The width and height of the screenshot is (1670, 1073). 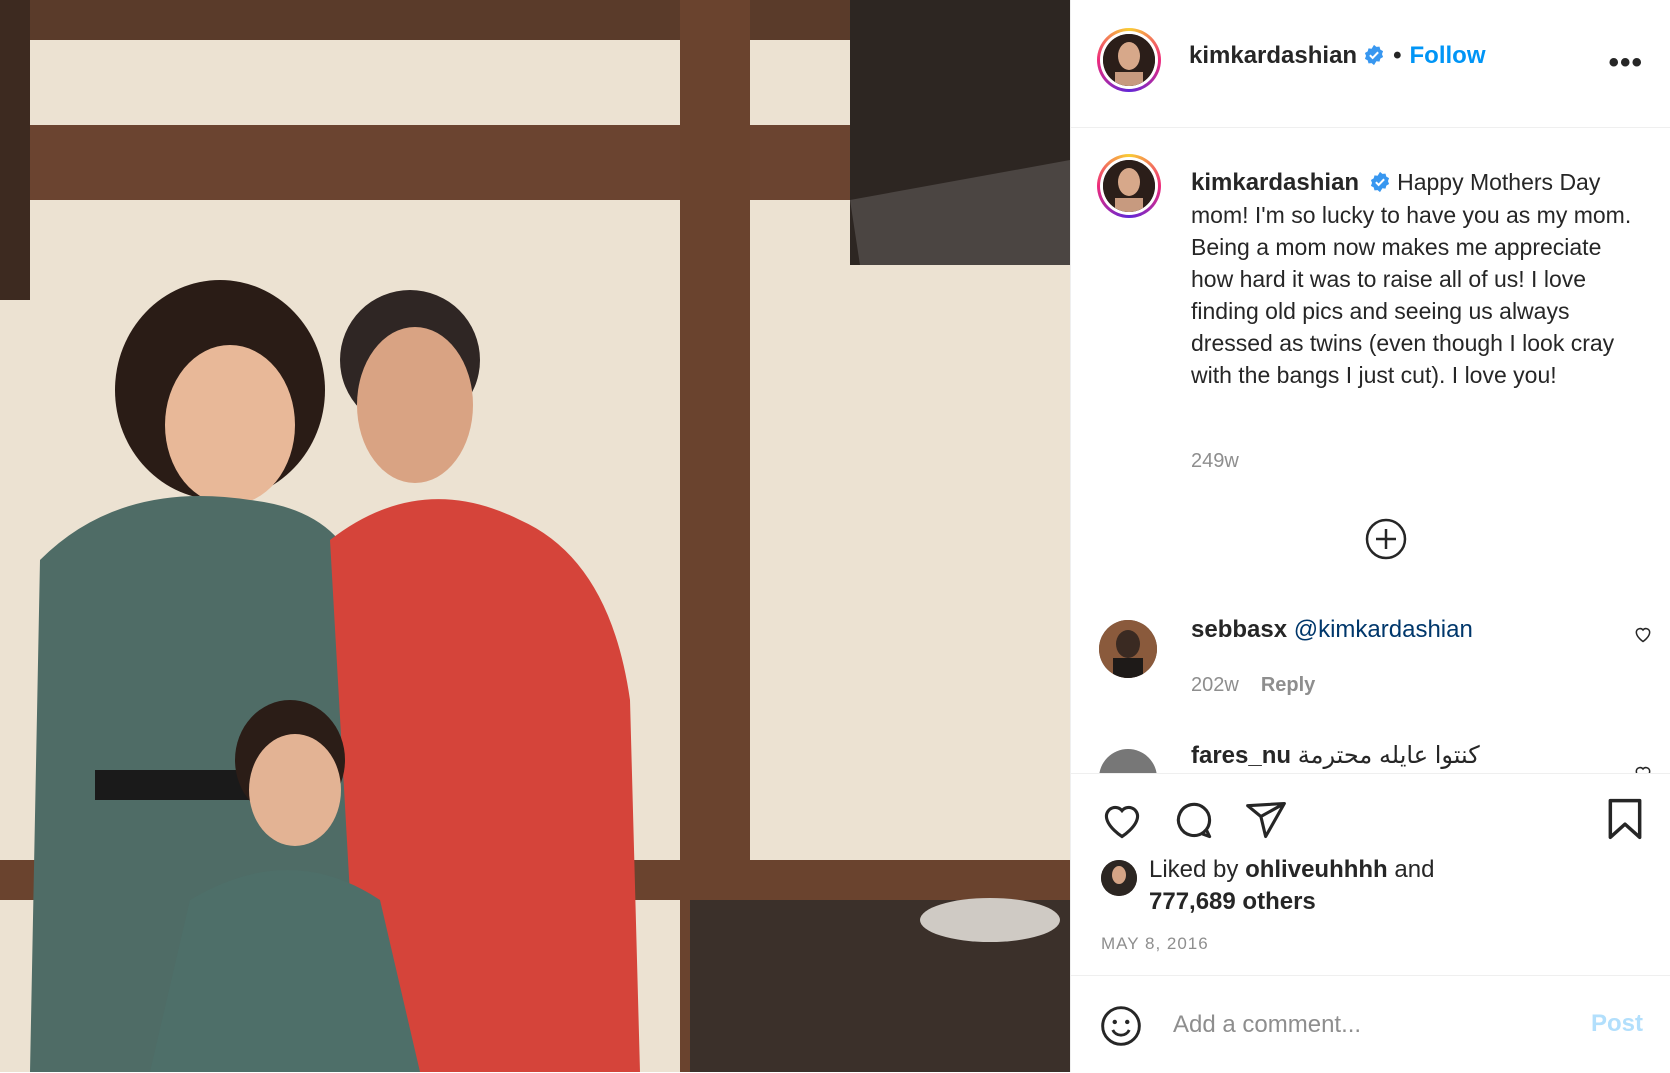 What do you see at coordinates (1194, 820) in the screenshot?
I see `comment-icon` at bounding box center [1194, 820].